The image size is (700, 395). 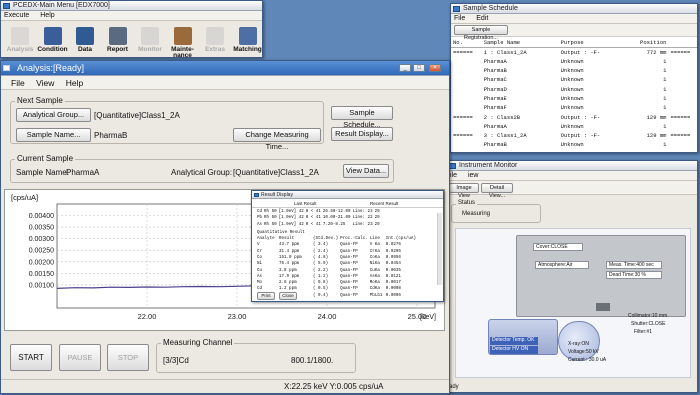 What do you see at coordinates (583, 352) in the screenshot?
I see `voltage-label: Voltage:50 kV` at bounding box center [583, 352].